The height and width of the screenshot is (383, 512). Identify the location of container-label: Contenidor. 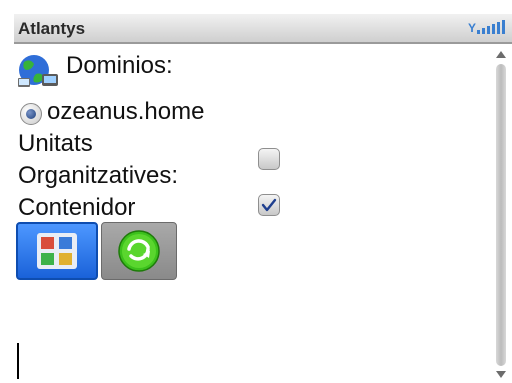
(77, 207).